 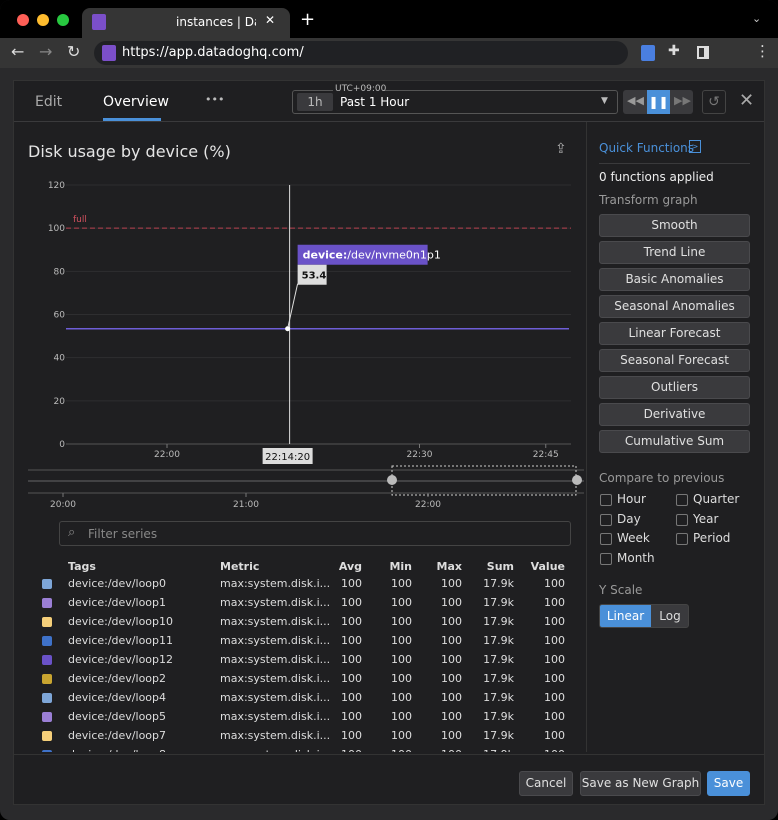 I want to click on reload-icon: ↻, so click(x=73, y=51).